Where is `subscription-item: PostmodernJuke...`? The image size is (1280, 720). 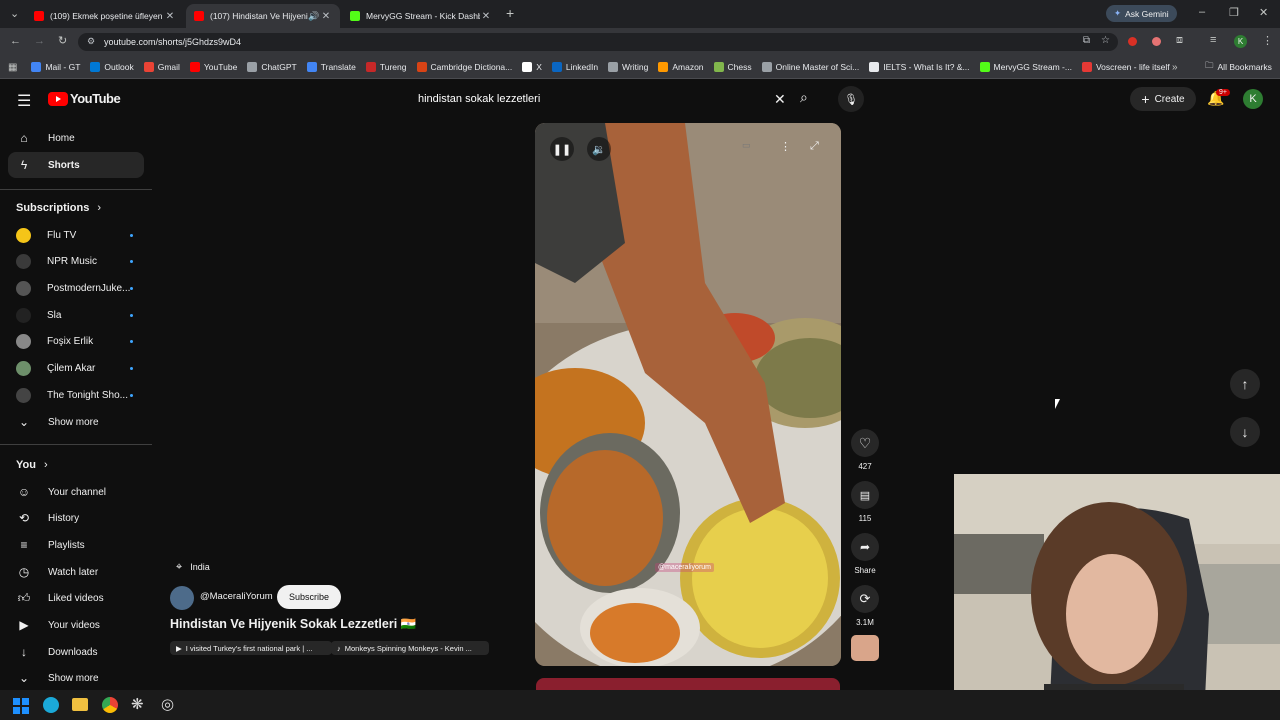
subscription-item: PostmodernJuke... is located at coordinates (76, 288).